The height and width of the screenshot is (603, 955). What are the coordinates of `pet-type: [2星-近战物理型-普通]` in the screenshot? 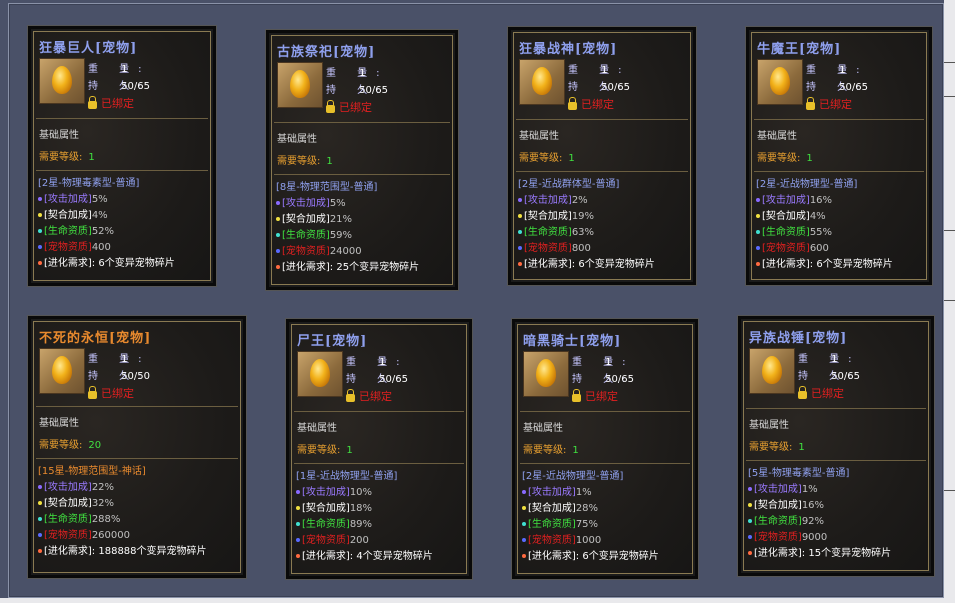 It's located at (573, 476).